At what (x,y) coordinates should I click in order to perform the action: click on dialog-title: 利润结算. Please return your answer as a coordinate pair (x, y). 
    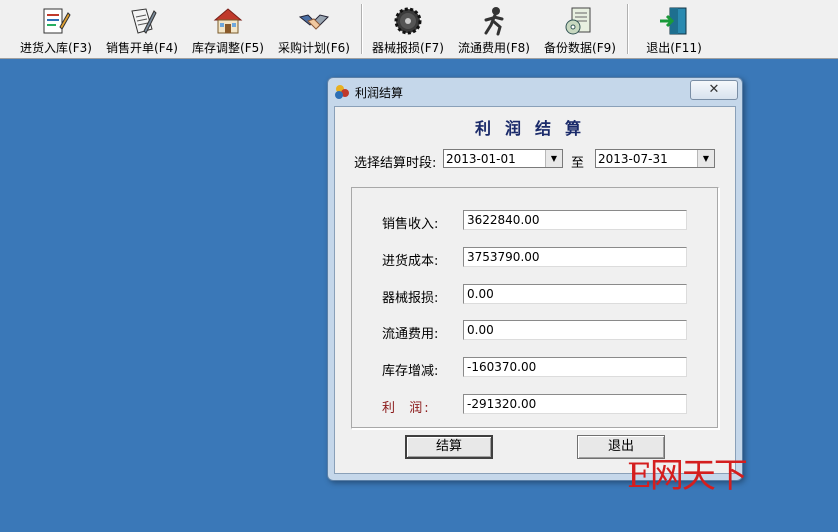
    Looking at the image, I should click on (379, 93).